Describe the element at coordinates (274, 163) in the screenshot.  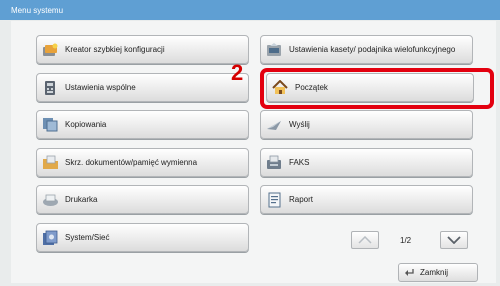
I see `fax-icon` at that location.